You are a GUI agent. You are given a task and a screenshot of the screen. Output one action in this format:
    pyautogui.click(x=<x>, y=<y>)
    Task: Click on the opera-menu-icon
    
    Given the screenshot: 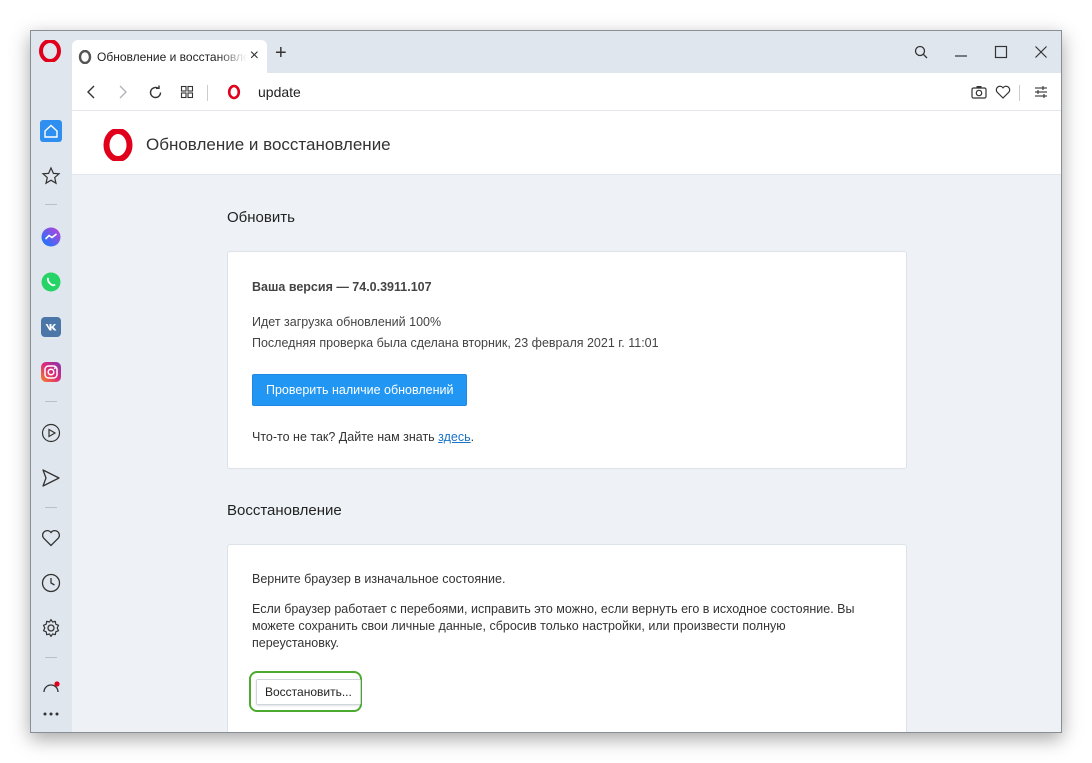 What is the action you would take?
    pyautogui.click(x=51, y=51)
    